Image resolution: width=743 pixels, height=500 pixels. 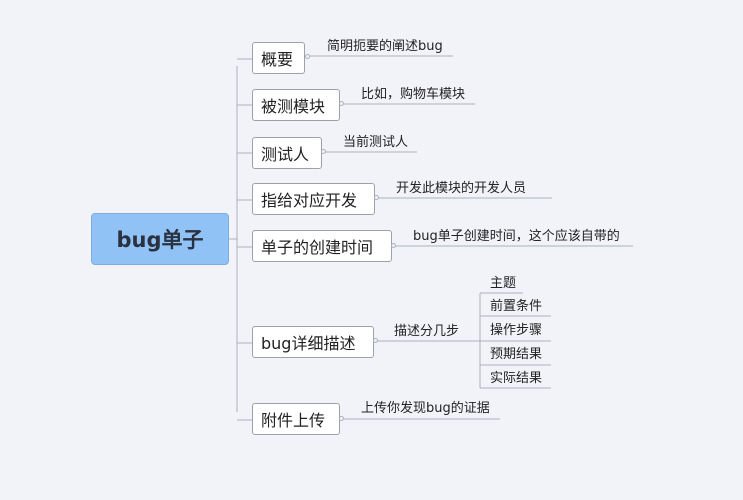 I want to click on leaf-actual: 实际结果, so click(x=516, y=379).